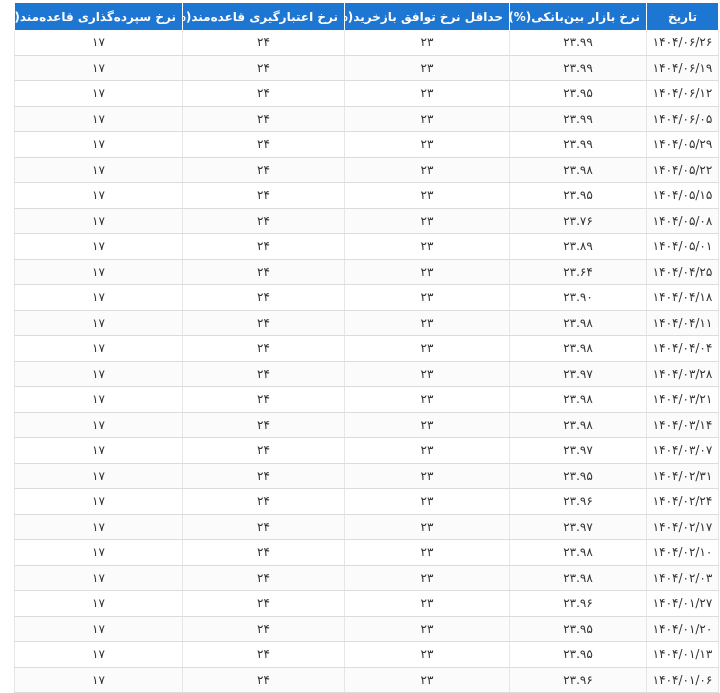 Image resolution: width=720 pixels, height=693 pixels. I want to click on cell-date: ۱۴۰۴/۰۴/۱۸, so click(682, 297).